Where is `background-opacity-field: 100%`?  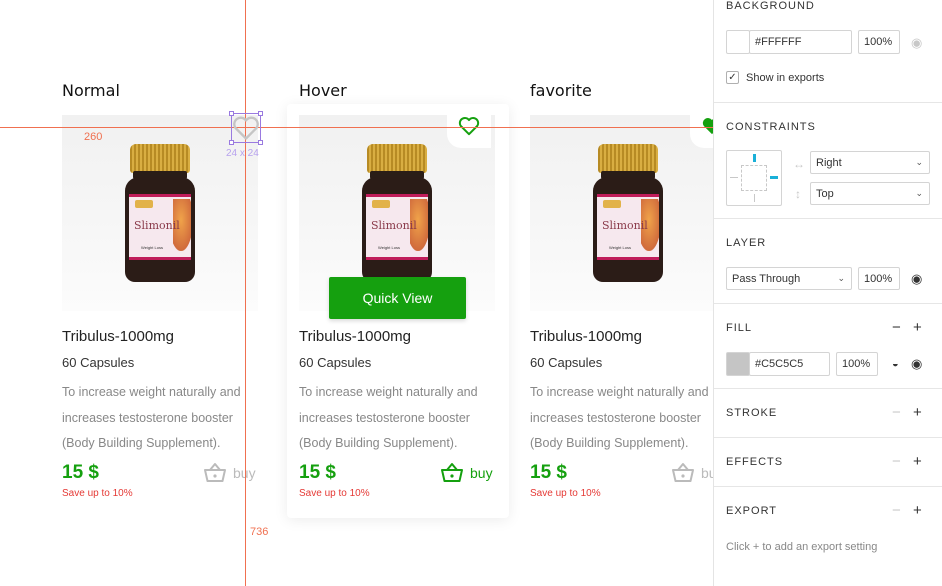
background-opacity-field: 100% is located at coordinates (879, 42).